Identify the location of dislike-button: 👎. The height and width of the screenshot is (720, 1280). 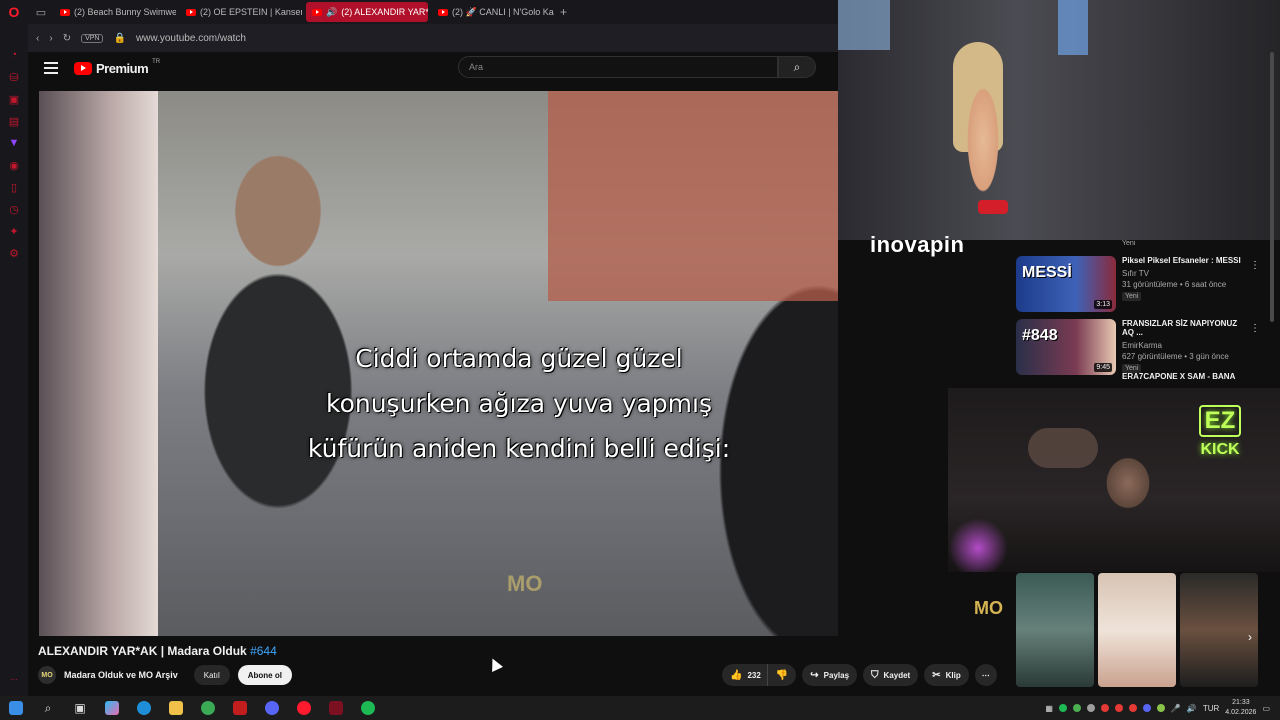
(781, 675).